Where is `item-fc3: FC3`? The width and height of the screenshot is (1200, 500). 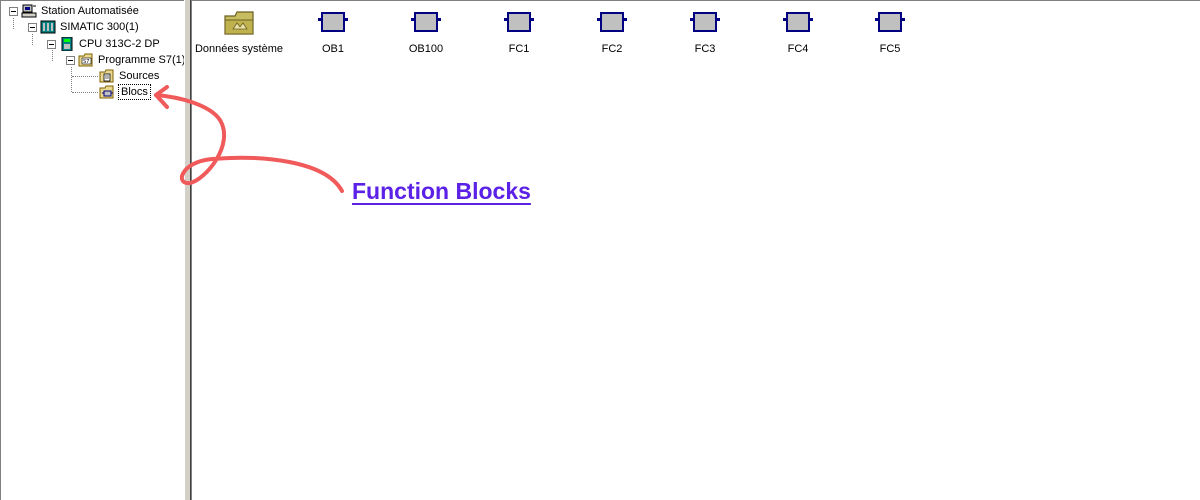 item-fc3: FC3 is located at coordinates (705, 32).